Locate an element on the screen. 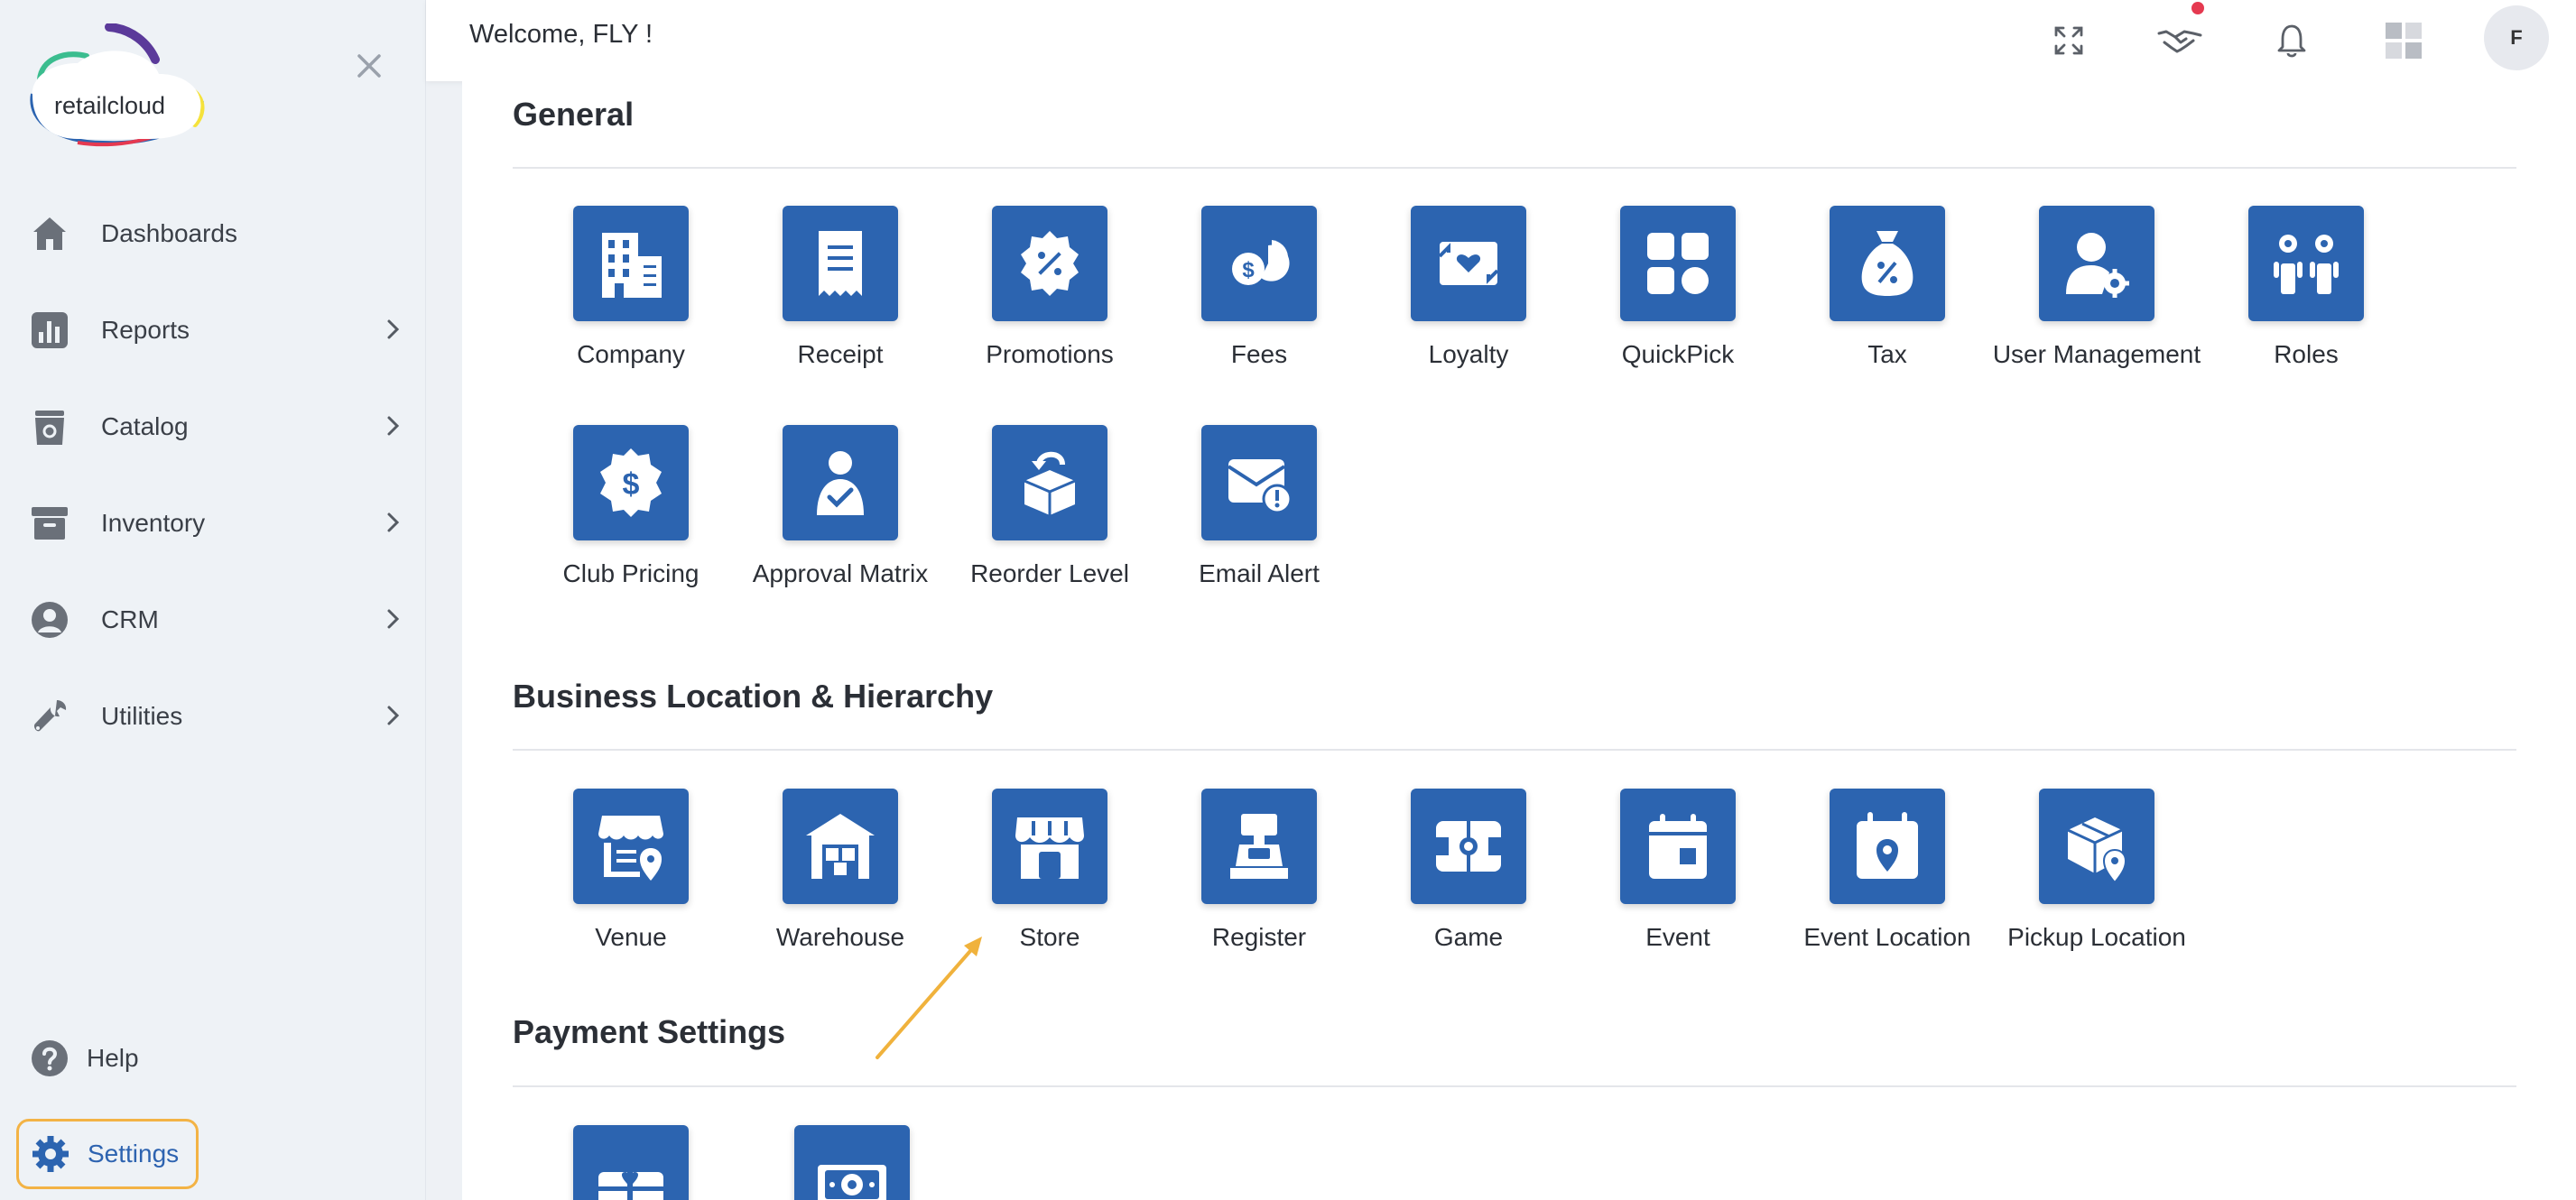  tile-reorder-level: Reorder Level is located at coordinates (1049, 506).